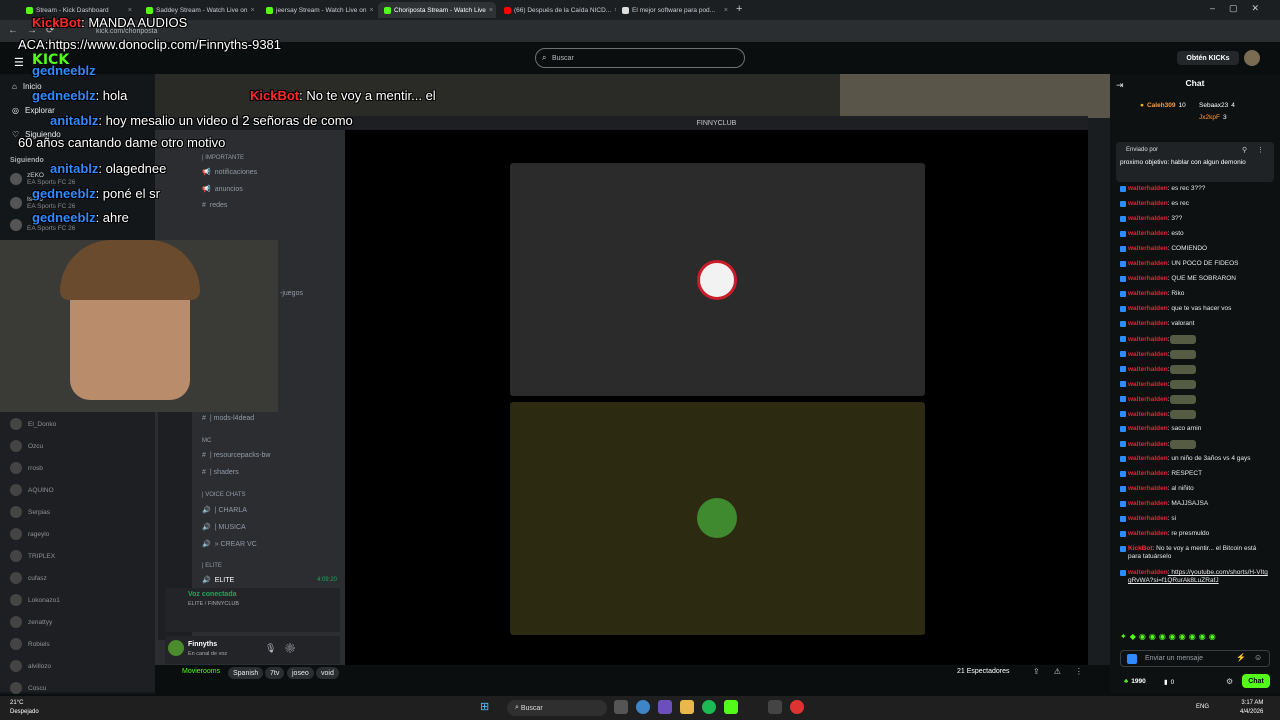  Describe the element at coordinates (214, 205) in the screenshot. I see `channel-redes: # redes` at that location.